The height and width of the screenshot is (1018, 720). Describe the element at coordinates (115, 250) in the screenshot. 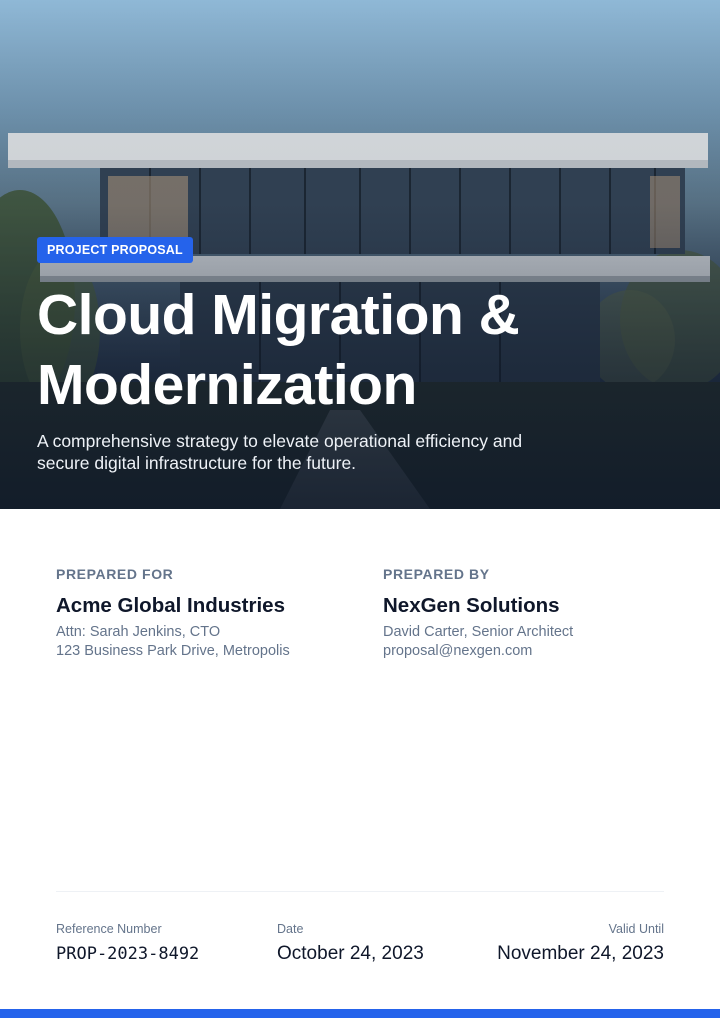

I see `project-proposal-badge: PROJECT PROPOSAL` at that location.